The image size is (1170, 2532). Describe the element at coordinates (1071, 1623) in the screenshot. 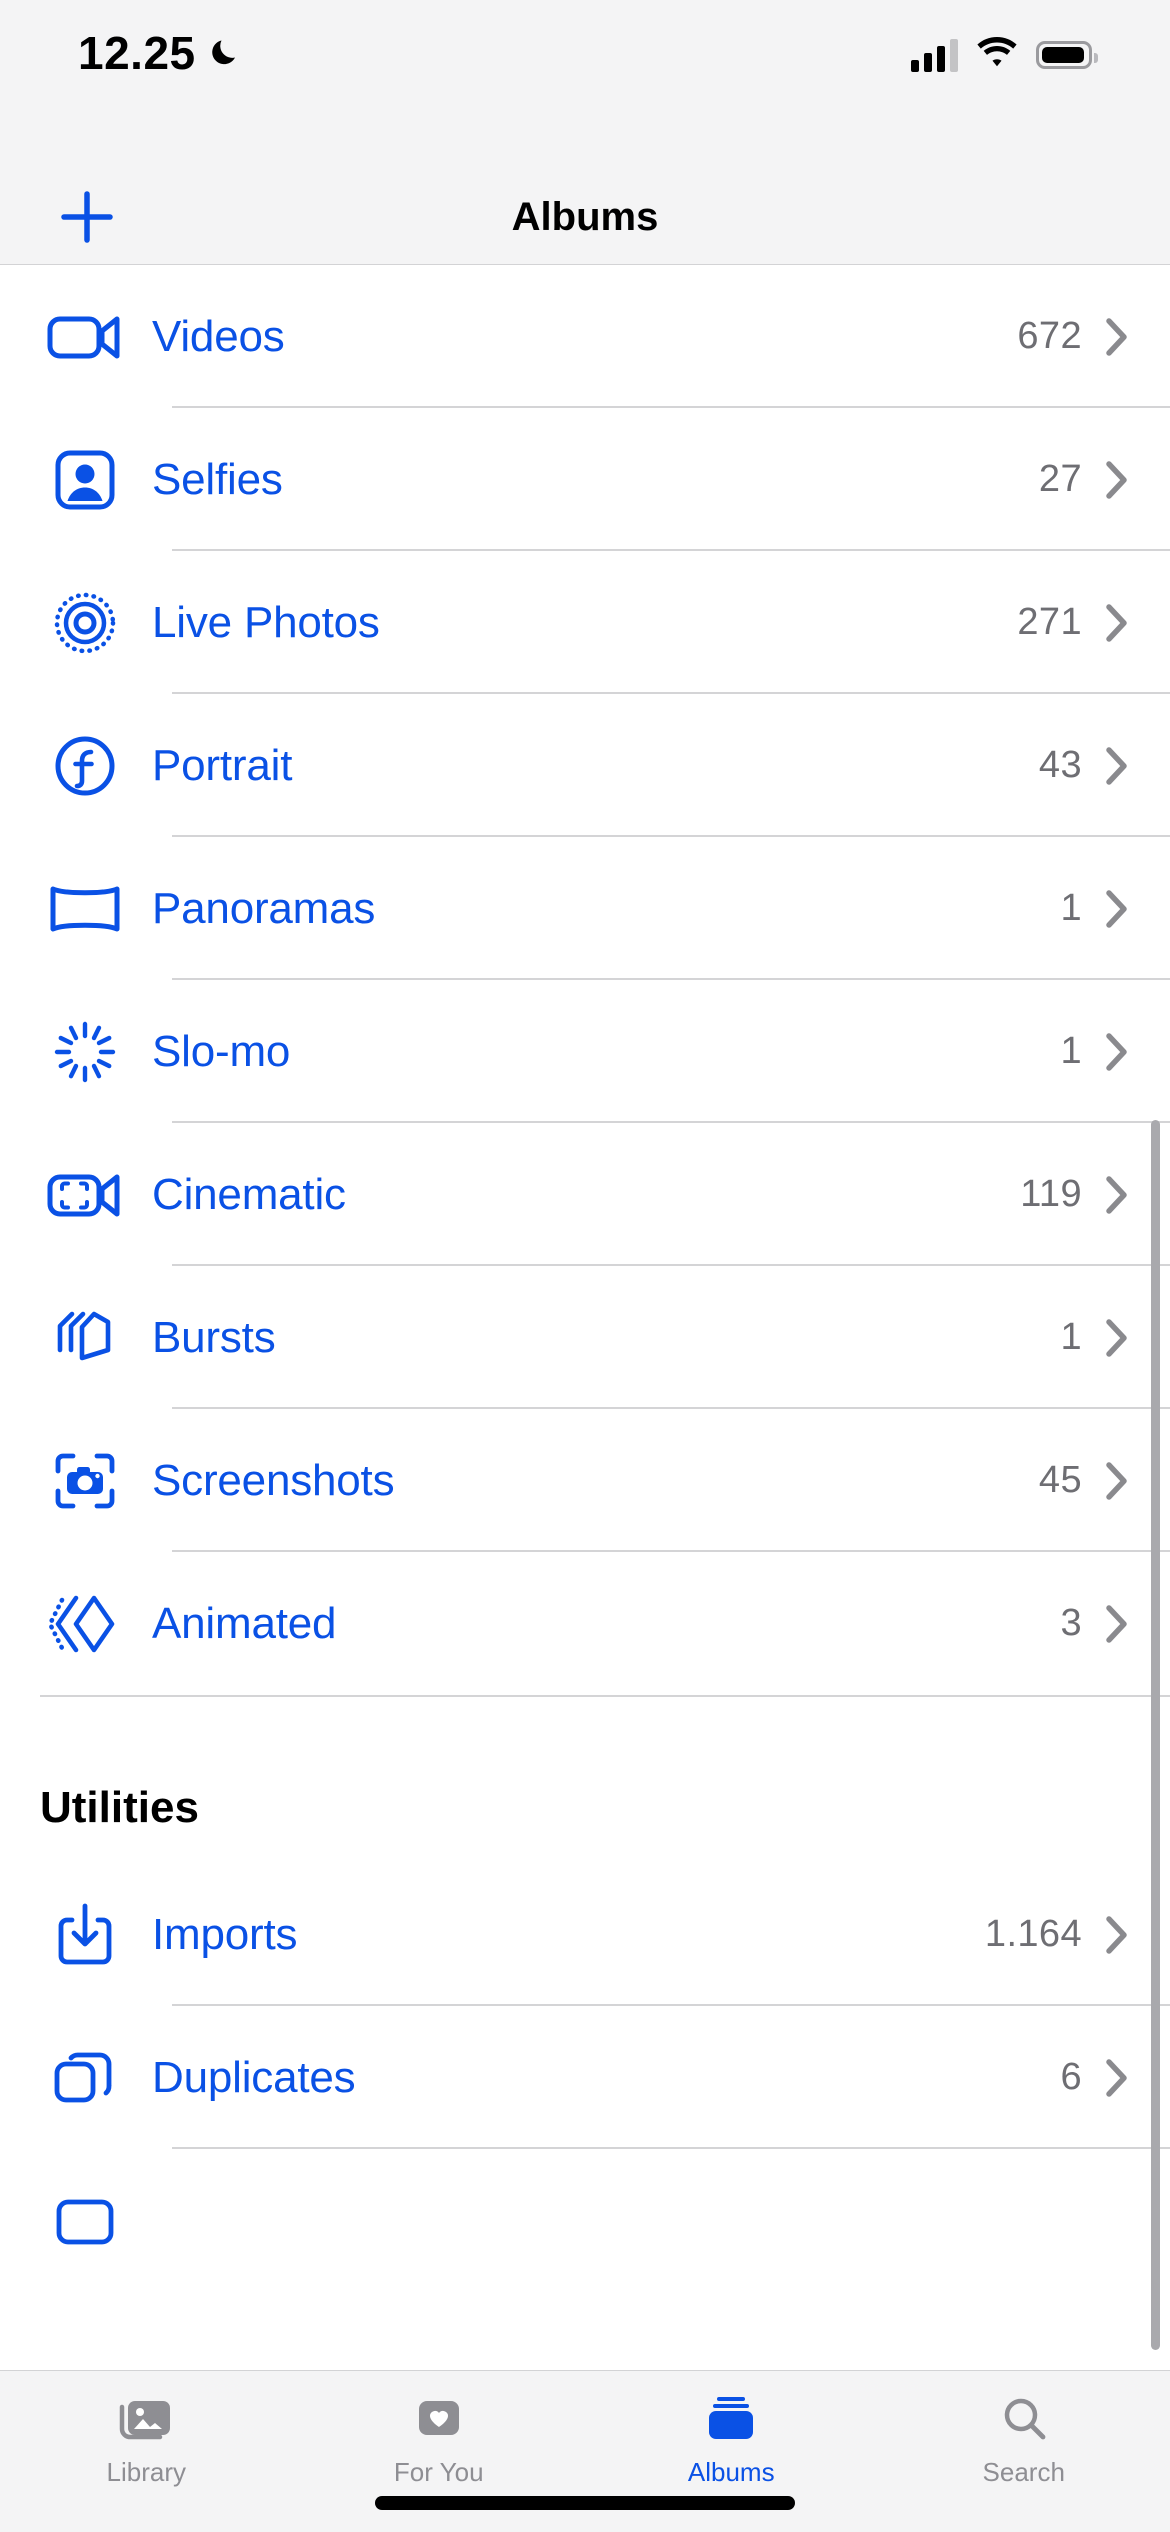

I see `album-count: 3` at that location.